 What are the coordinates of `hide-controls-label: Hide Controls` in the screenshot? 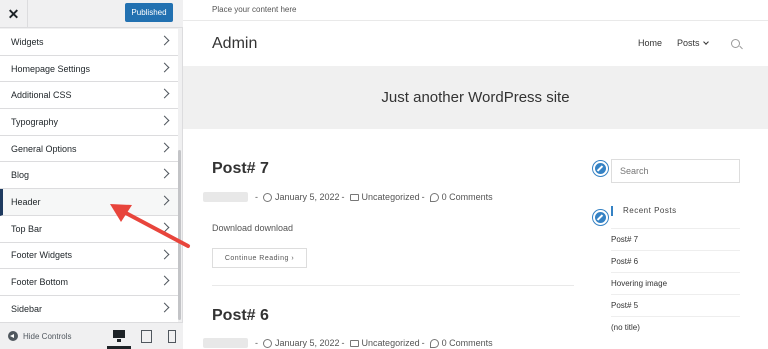 It's located at (47, 336).